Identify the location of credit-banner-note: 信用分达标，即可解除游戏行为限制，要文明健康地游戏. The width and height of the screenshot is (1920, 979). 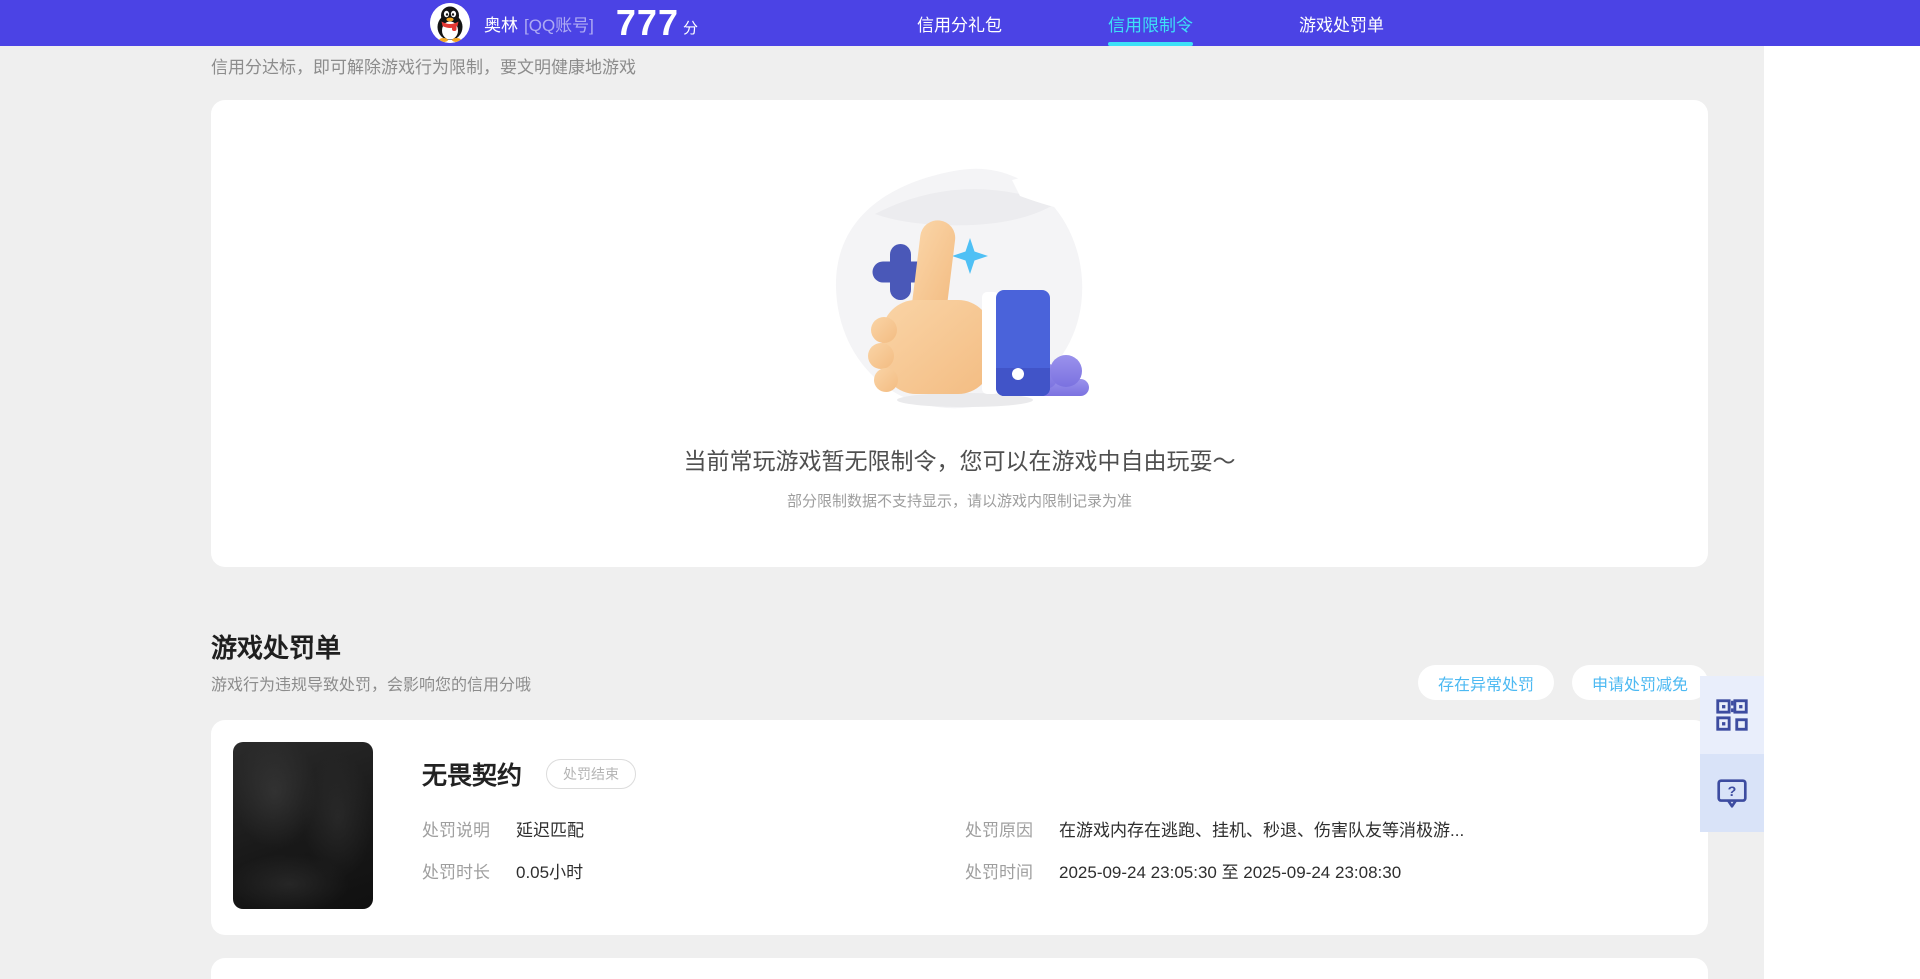
(423, 67).